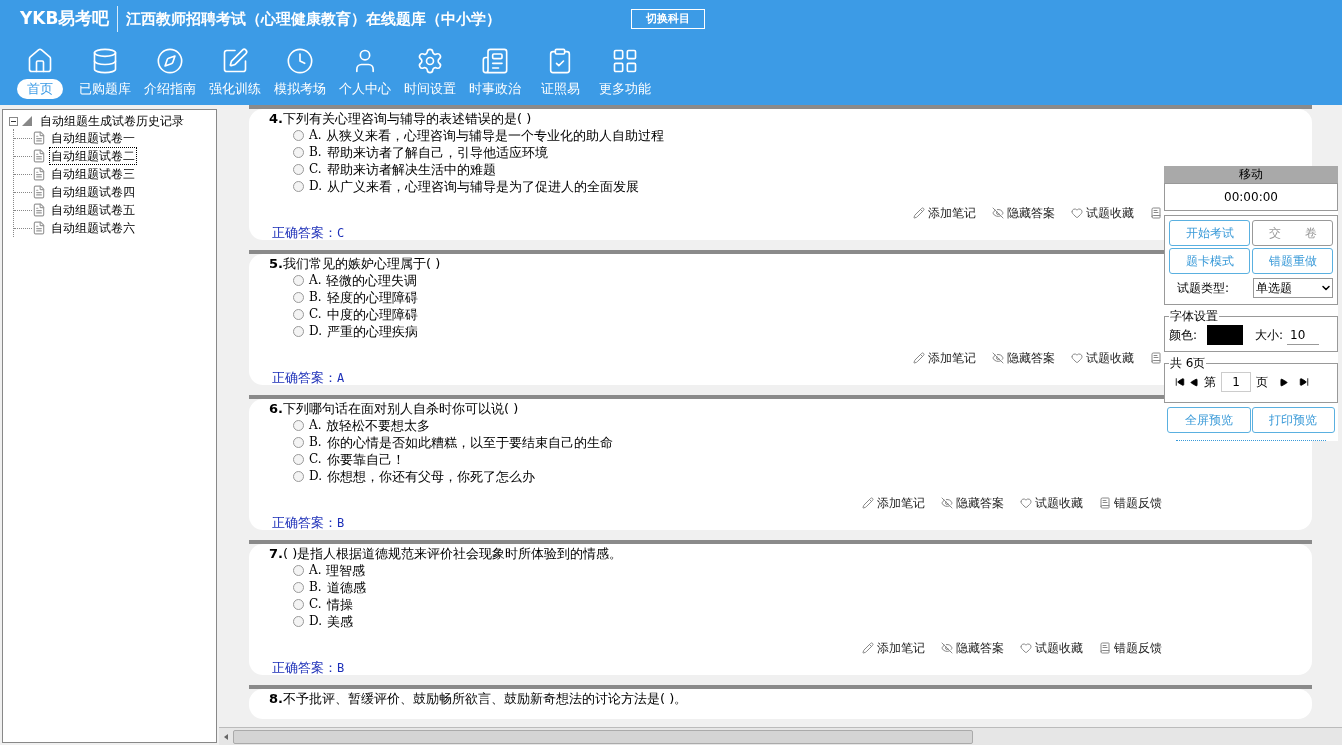 This screenshot has width=1342, height=745. I want to click on answer-option: C. 中度的心理障碍, so click(355, 314).